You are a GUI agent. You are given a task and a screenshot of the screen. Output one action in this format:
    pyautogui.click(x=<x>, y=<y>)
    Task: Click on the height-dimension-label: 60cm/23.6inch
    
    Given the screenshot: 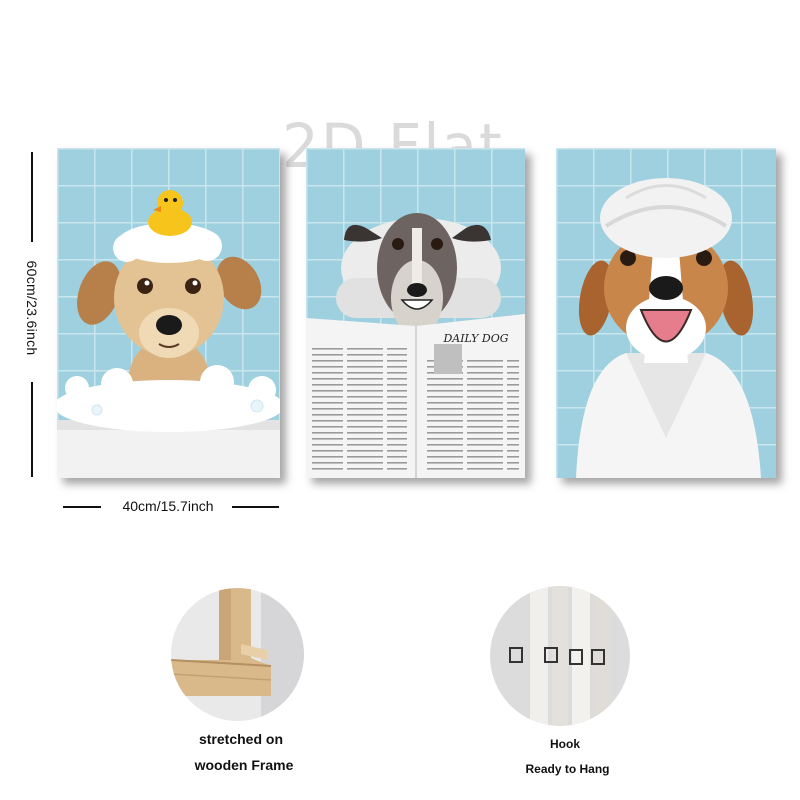 What is the action you would take?
    pyautogui.click(x=32, y=308)
    